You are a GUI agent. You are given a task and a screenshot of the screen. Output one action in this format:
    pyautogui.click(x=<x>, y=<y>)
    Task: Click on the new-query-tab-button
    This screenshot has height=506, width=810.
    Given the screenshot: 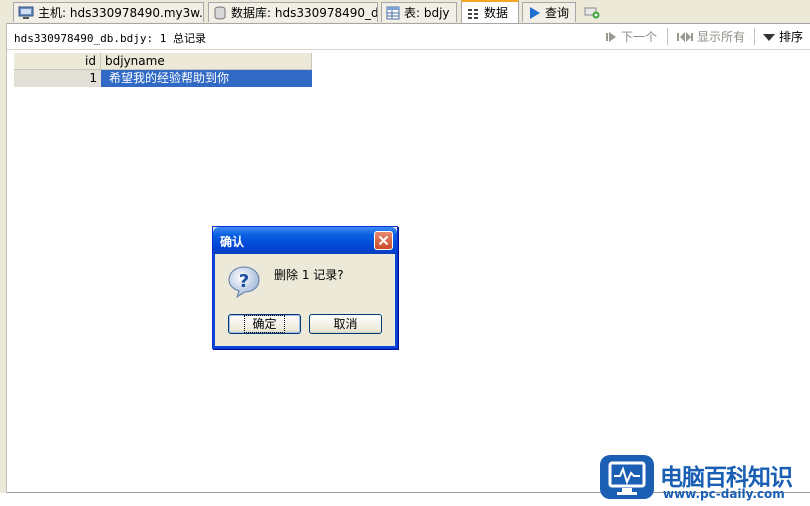 What is the action you would take?
    pyautogui.click(x=592, y=12)
    